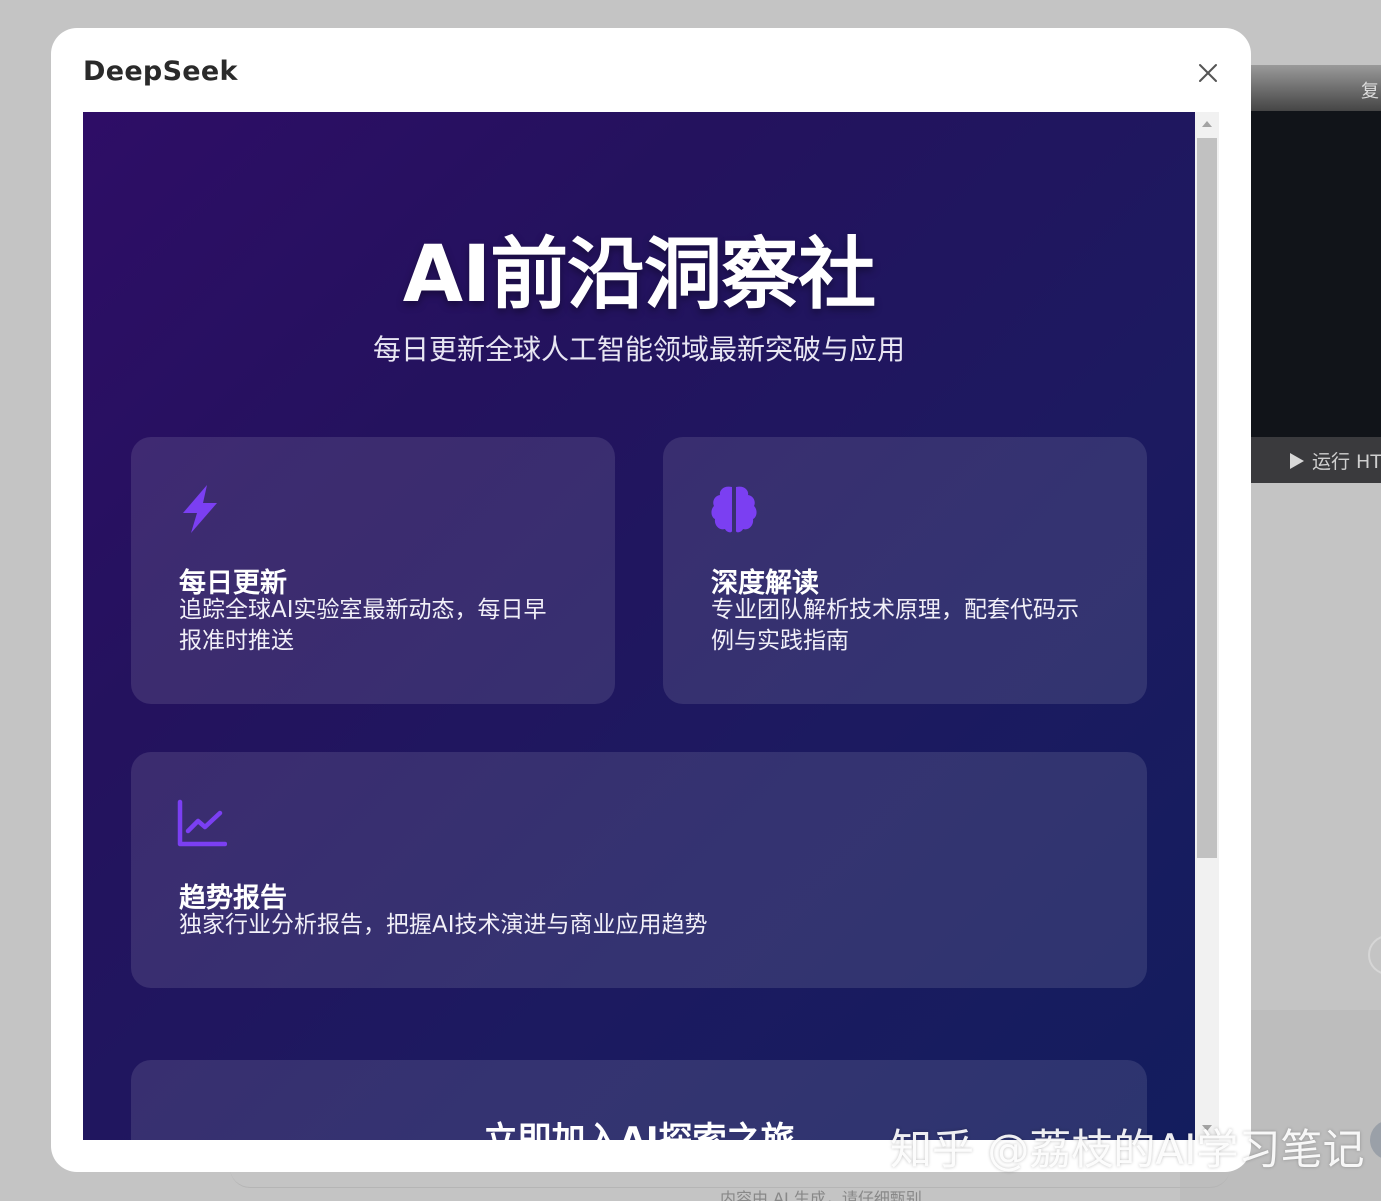 The image size is (1381, 1201). Describe the element at coordinates (1207, 124) in the screenshot. I see `scroll-up-arrow-icon` at that location.